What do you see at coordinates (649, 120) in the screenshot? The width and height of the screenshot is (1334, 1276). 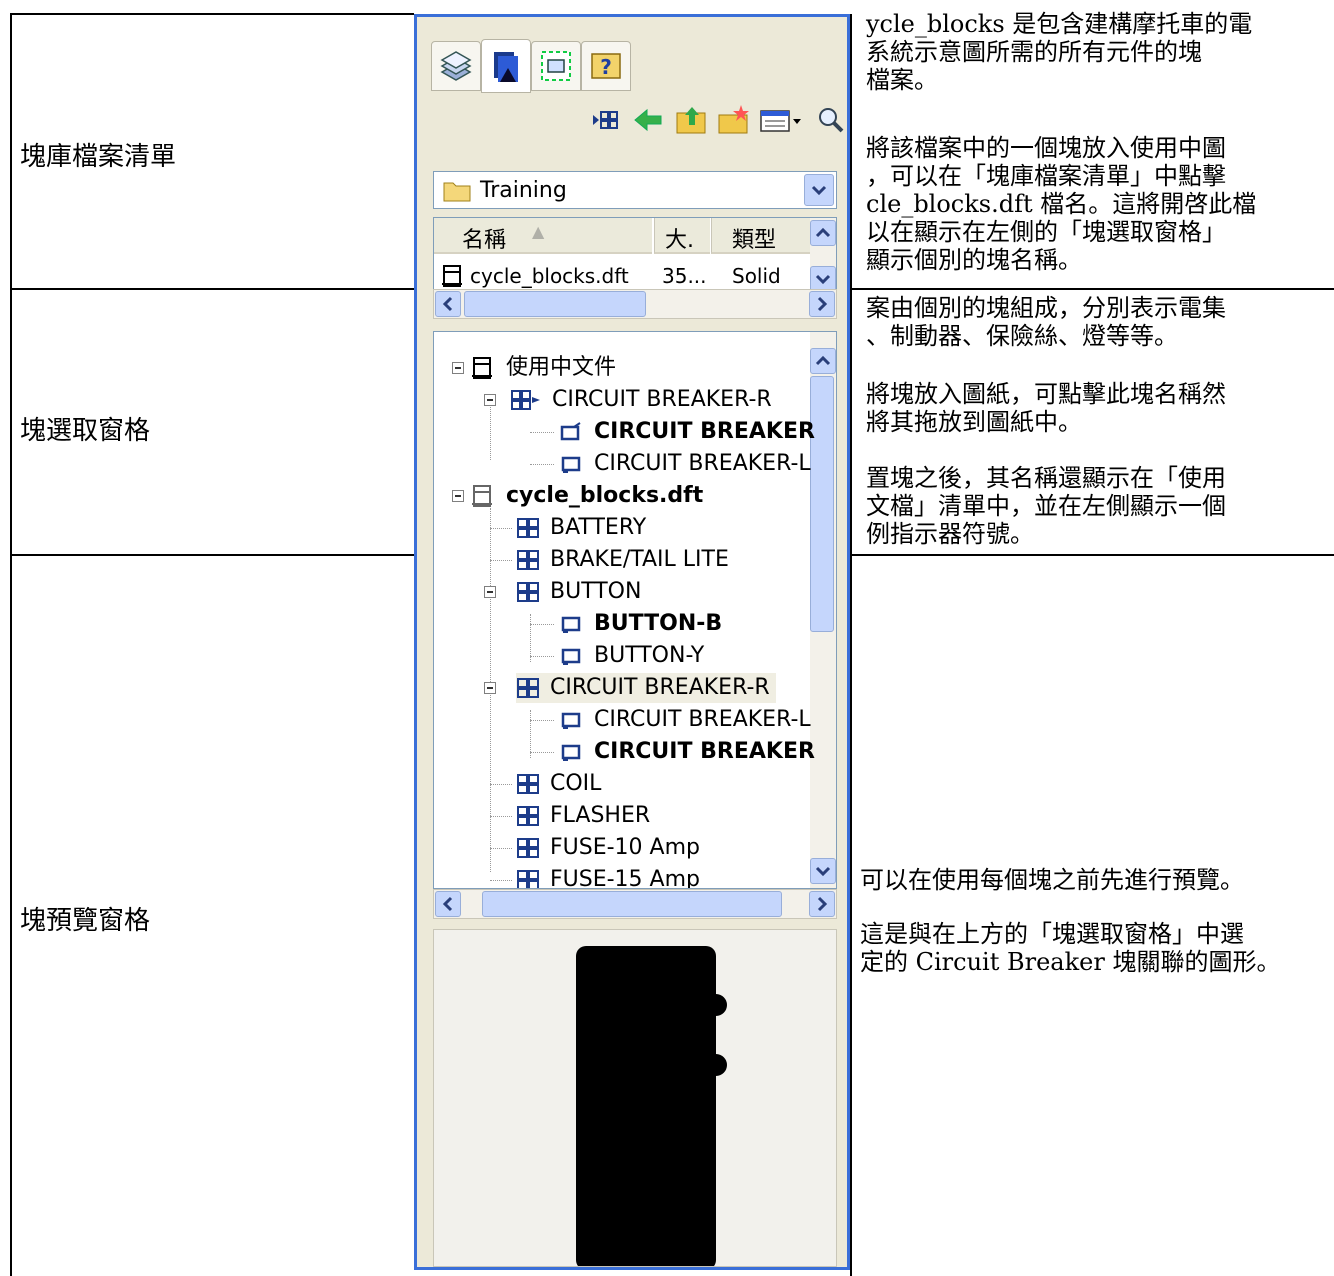 I see `back-button` at bounding box center [649, 120].